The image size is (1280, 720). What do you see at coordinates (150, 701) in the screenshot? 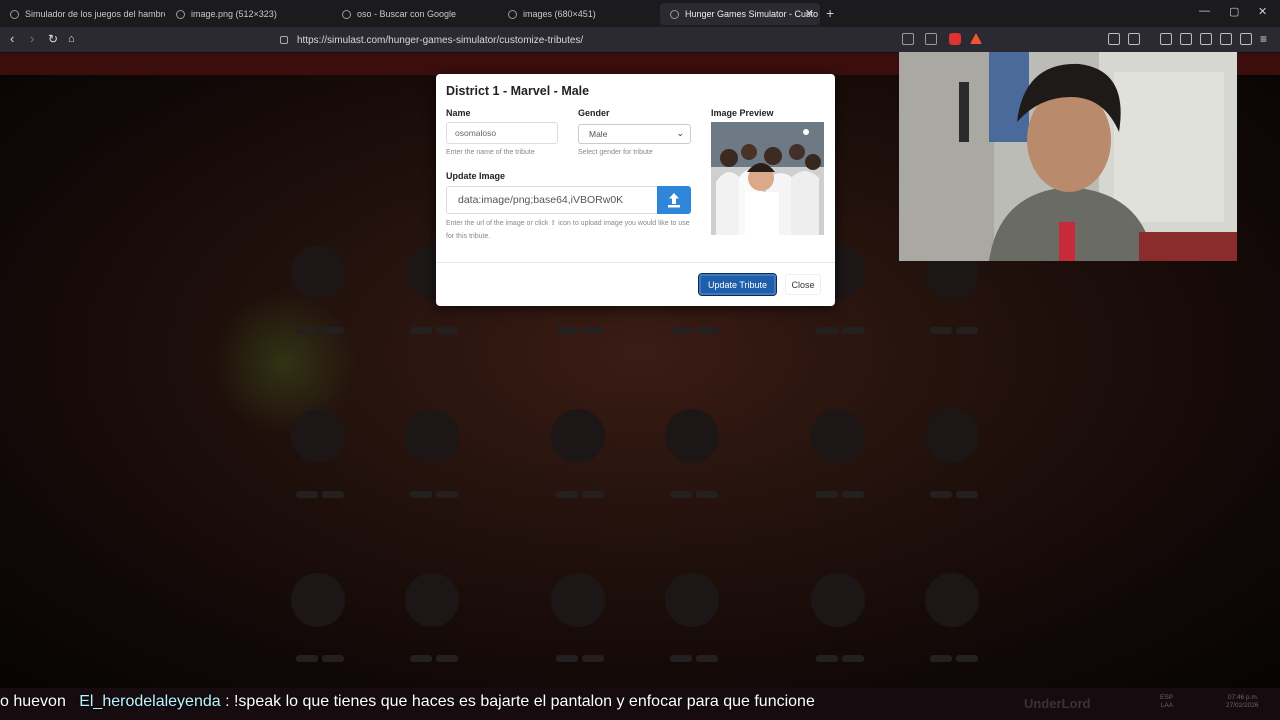
I see `chat-username: El_herodelaleyenda` at bounding box center [150, 701].